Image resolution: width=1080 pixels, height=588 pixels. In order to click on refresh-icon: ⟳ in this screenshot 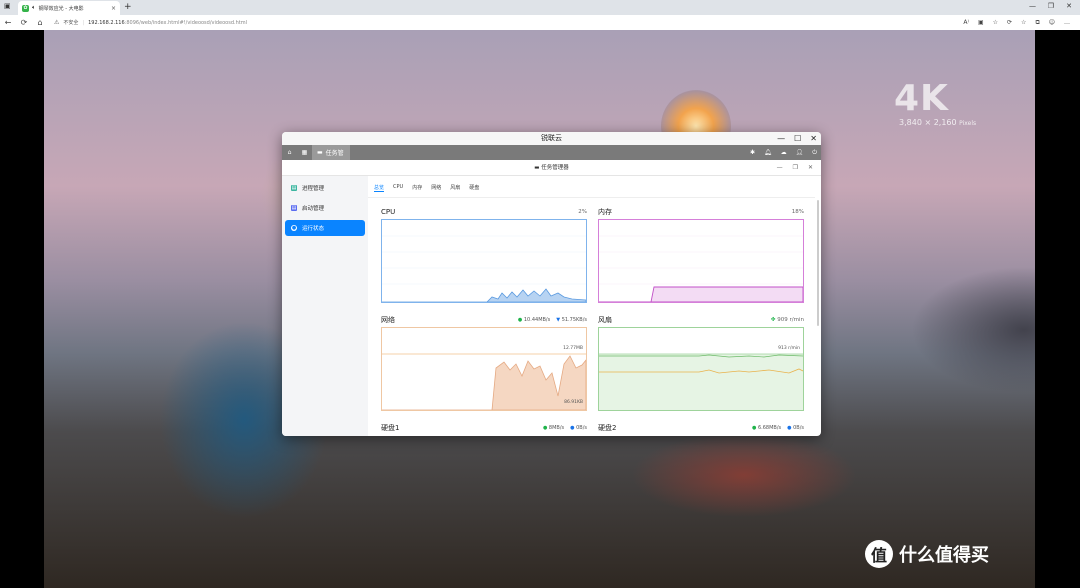, I will do `click(24, 22)`.